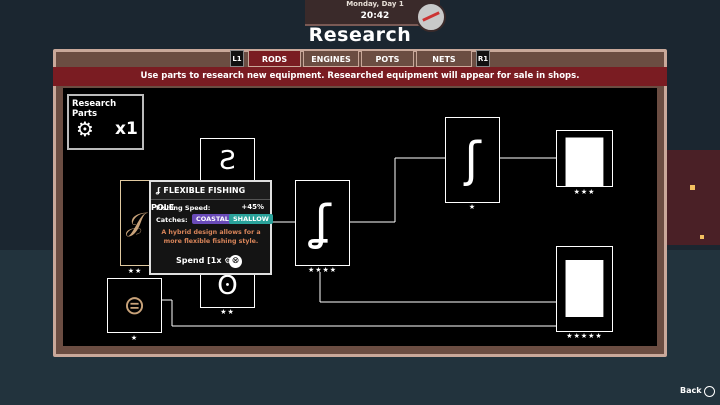 The image size is (720, 405). I want to click on rod-icon: ʃ, so click(472, 160).